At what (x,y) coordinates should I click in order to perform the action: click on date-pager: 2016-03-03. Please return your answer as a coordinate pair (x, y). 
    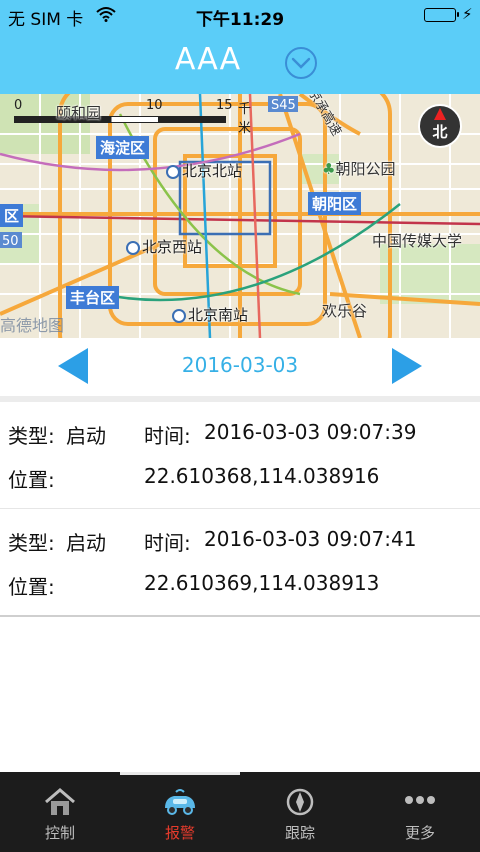
    Looking at the image, I should click on (240, 367).